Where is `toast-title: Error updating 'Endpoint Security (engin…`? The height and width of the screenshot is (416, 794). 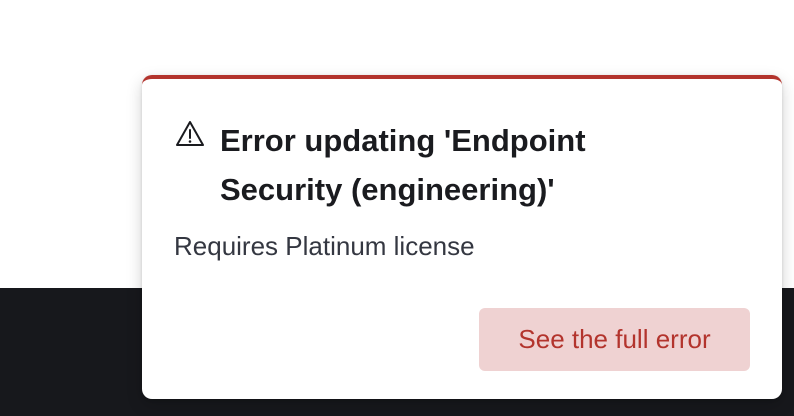 toast-title: Error updating 'Endpoint Security (engin… is located at coordinates (403, 165).